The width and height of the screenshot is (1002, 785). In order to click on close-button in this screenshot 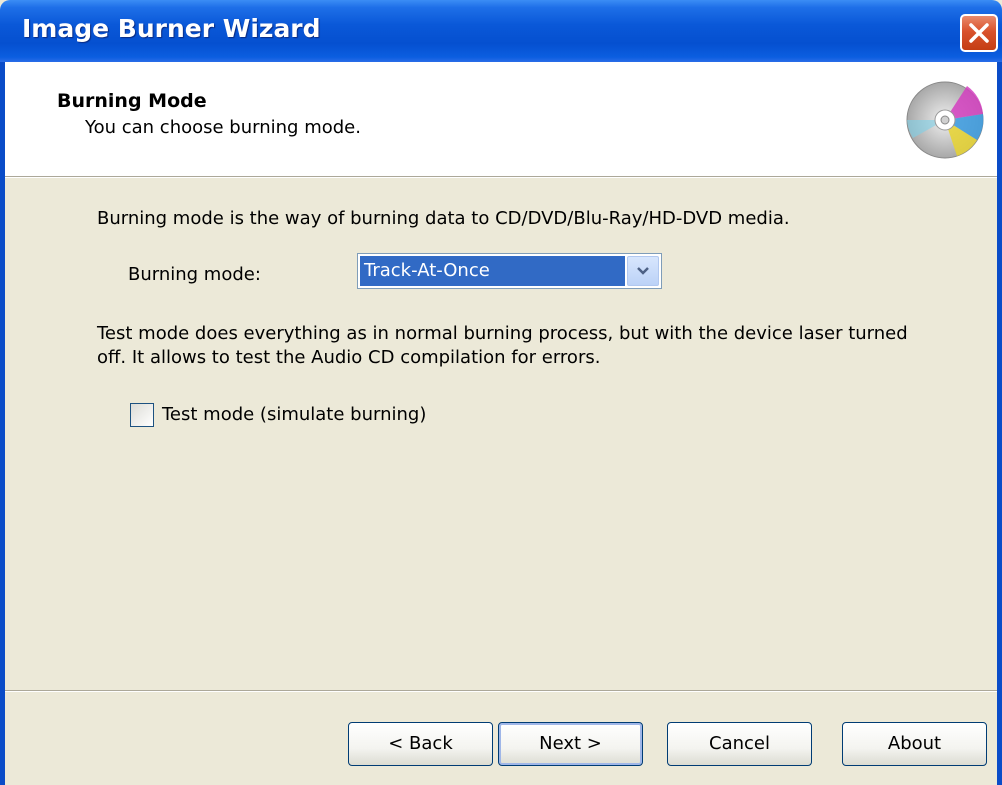, I will do `click(979, 33)`.